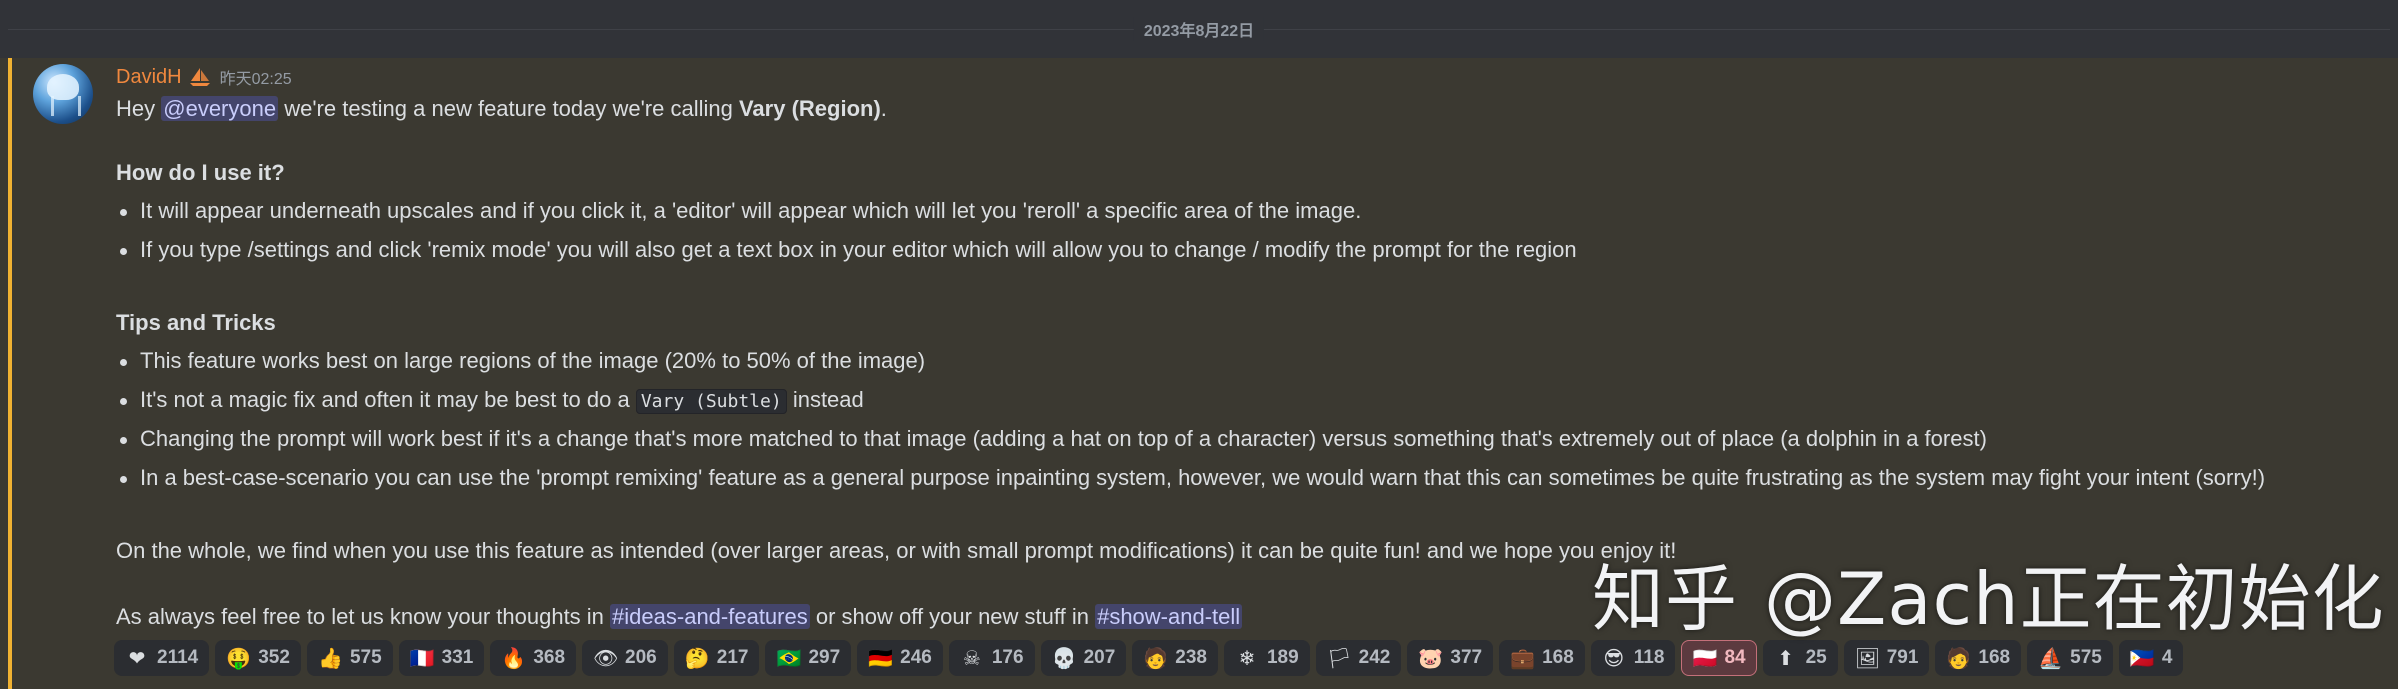 The height and width of the screenshot is (689, 2398). I want to click on reaction-count: 352, so click(274, 657).